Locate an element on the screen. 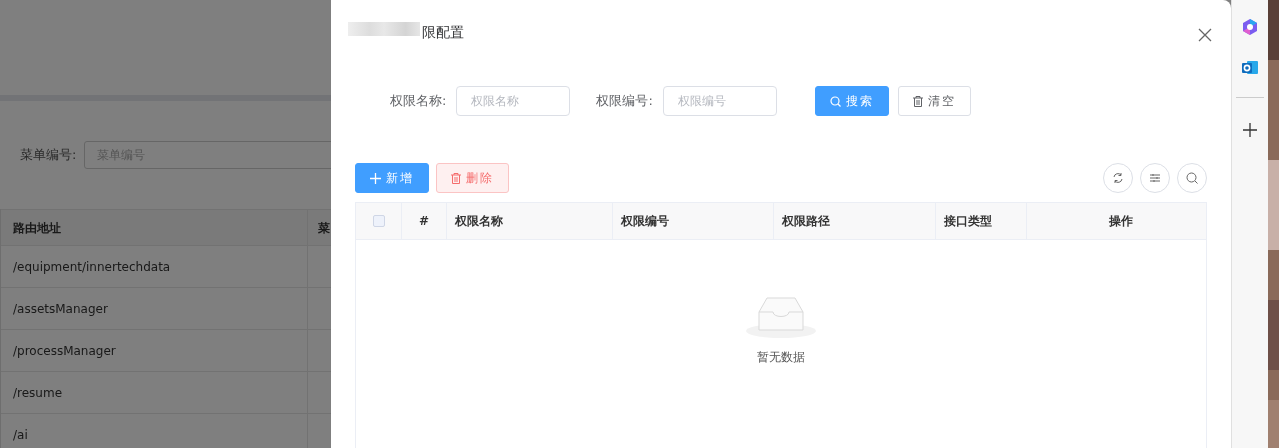 Image resolution: width=1279 pixels, height=448 pixels. filter-label: 菜单编号: is located at coordinates (48, 155).